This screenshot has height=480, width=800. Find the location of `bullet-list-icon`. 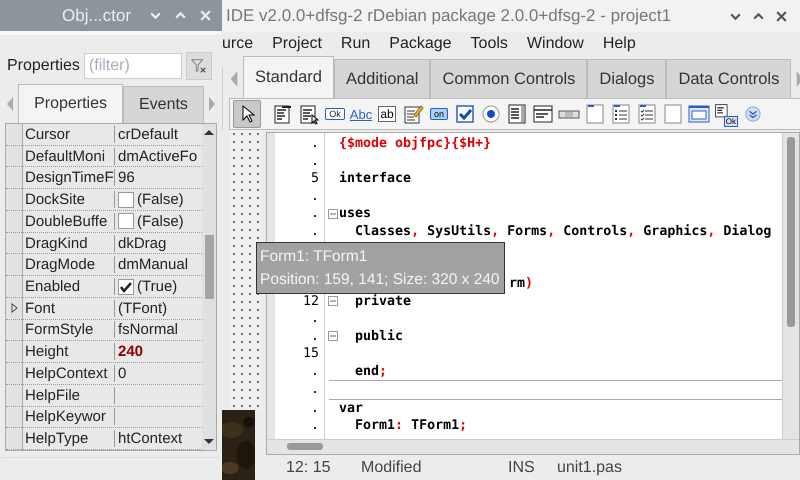

bullet-list-icon is located at coordinates (621, 114).